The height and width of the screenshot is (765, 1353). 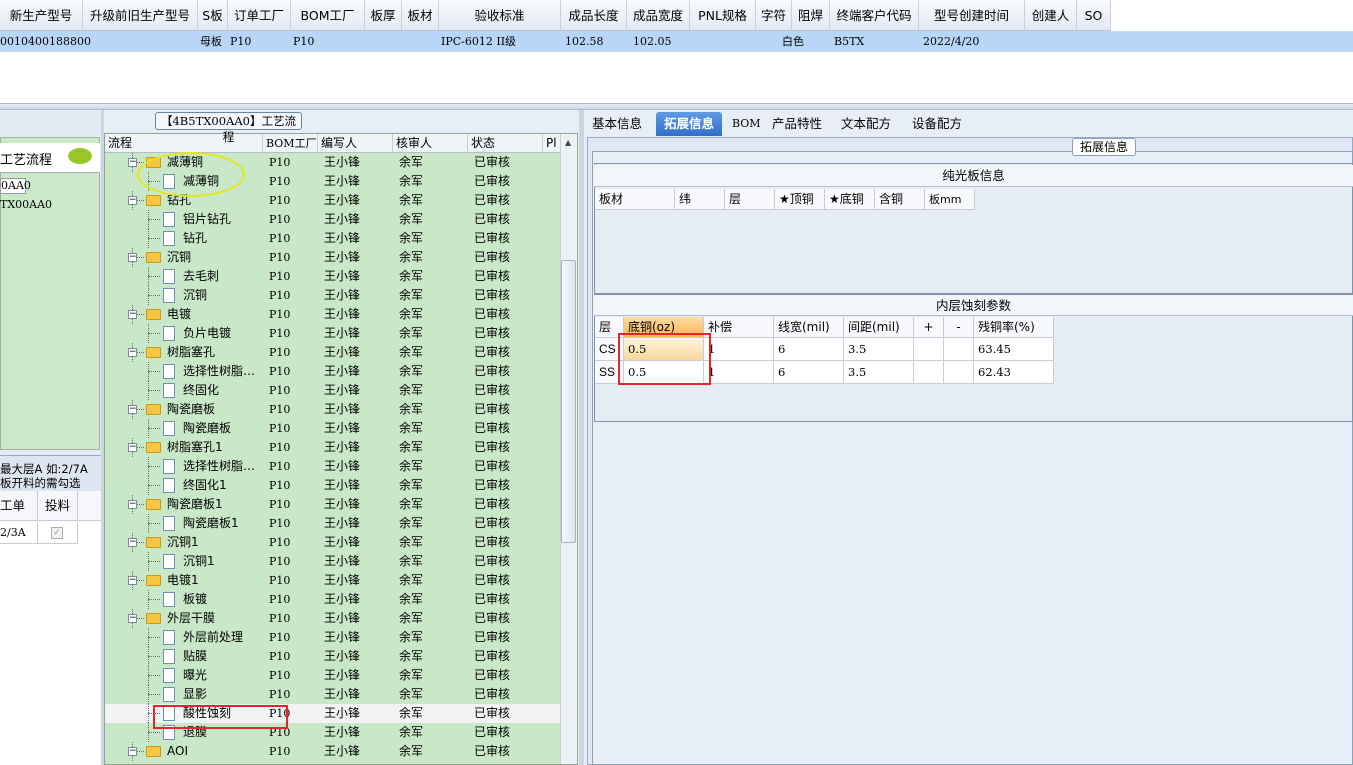 What do you see at coordinates (333, 523) in the screenshot?
I see `tree-row: 陶瓷磨板1 P10 王小锋 余军 已审核` at bounding box center [333, 523].